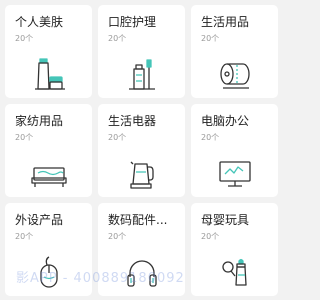 The height and width of the screenshot is (300, 320). What do you see at coordinates (48, 150) in the screenshot?
I see `category-card-home-textiles: 家纺用品 20个` at bounding box center [48, 150].